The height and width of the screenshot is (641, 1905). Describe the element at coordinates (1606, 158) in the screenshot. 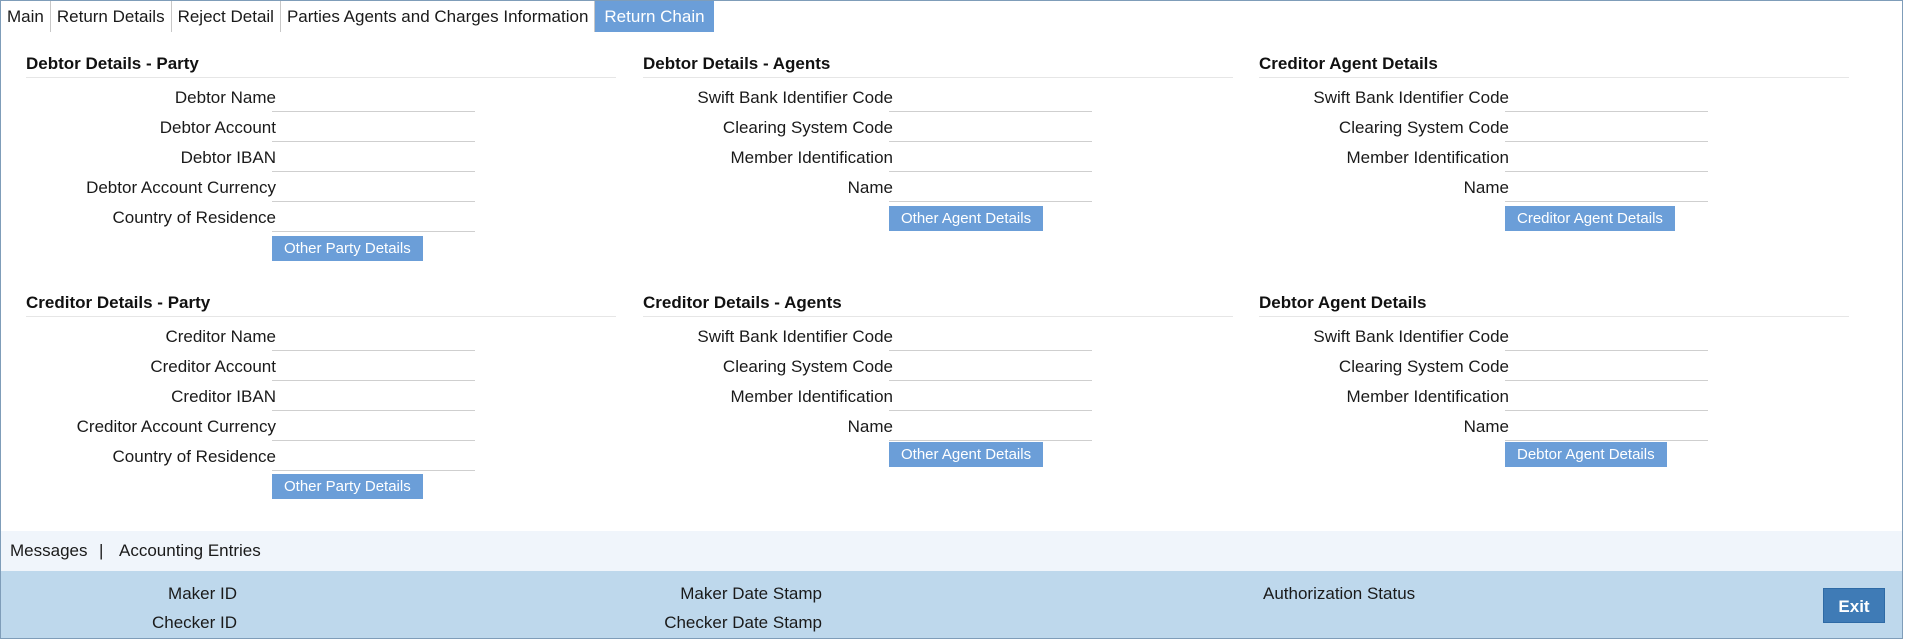

I see `creditor-agent-member-id-input` at that location.